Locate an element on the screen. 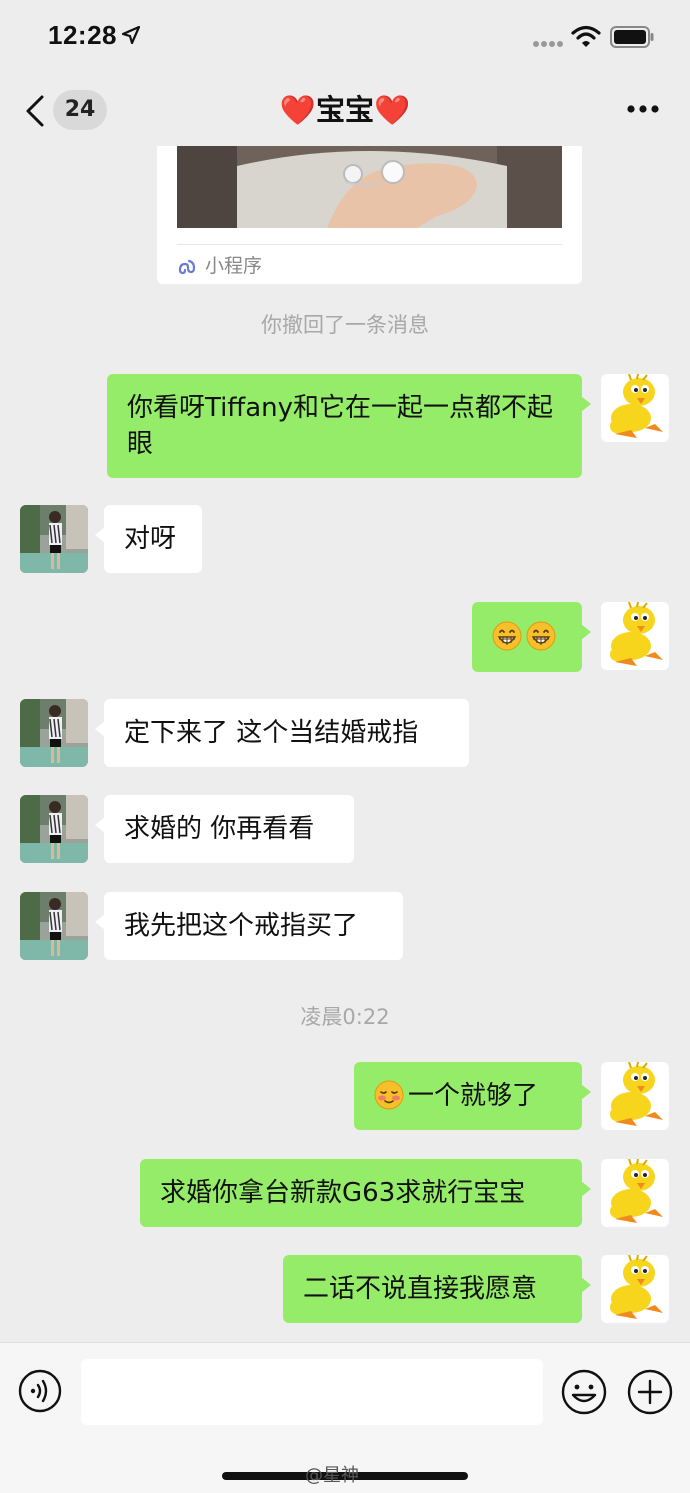 The width and height of the screenshot is (690, 1493). message-bubble-mine: 二话不说直接我愿意 is located at coordinates (437, 1289).